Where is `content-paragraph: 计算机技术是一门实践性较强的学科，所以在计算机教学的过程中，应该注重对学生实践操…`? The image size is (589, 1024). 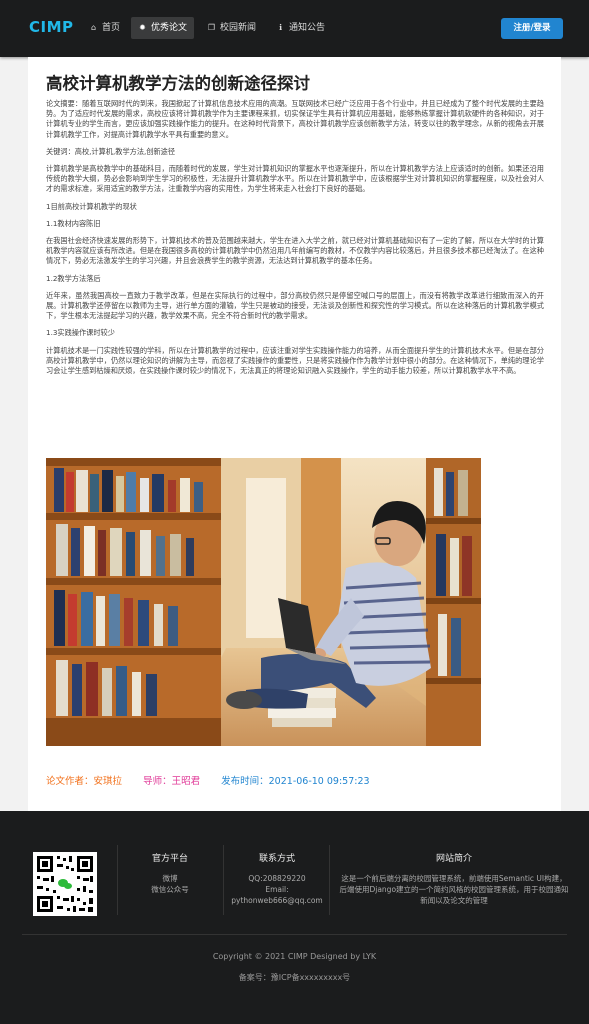 content-paragraph: 计算机技术是一门实践性较强的学科，所以在计算机教学的过程中，应该注重对学生实践操… is located at coordinates (295, 360).